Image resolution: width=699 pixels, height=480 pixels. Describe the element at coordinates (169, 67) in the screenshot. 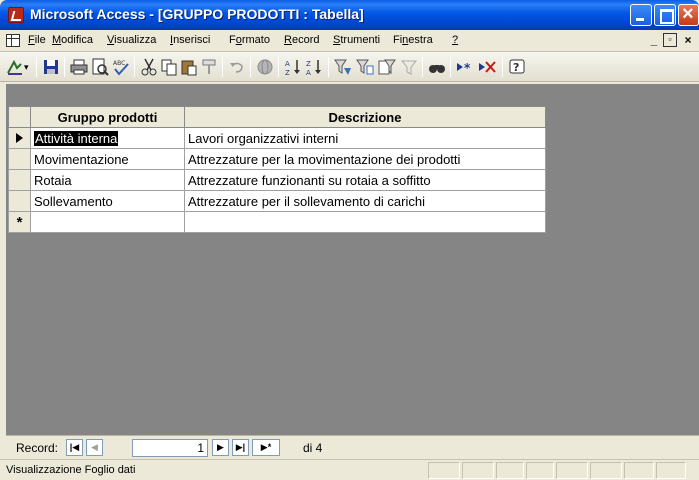

I see `copy-icon` at that location.